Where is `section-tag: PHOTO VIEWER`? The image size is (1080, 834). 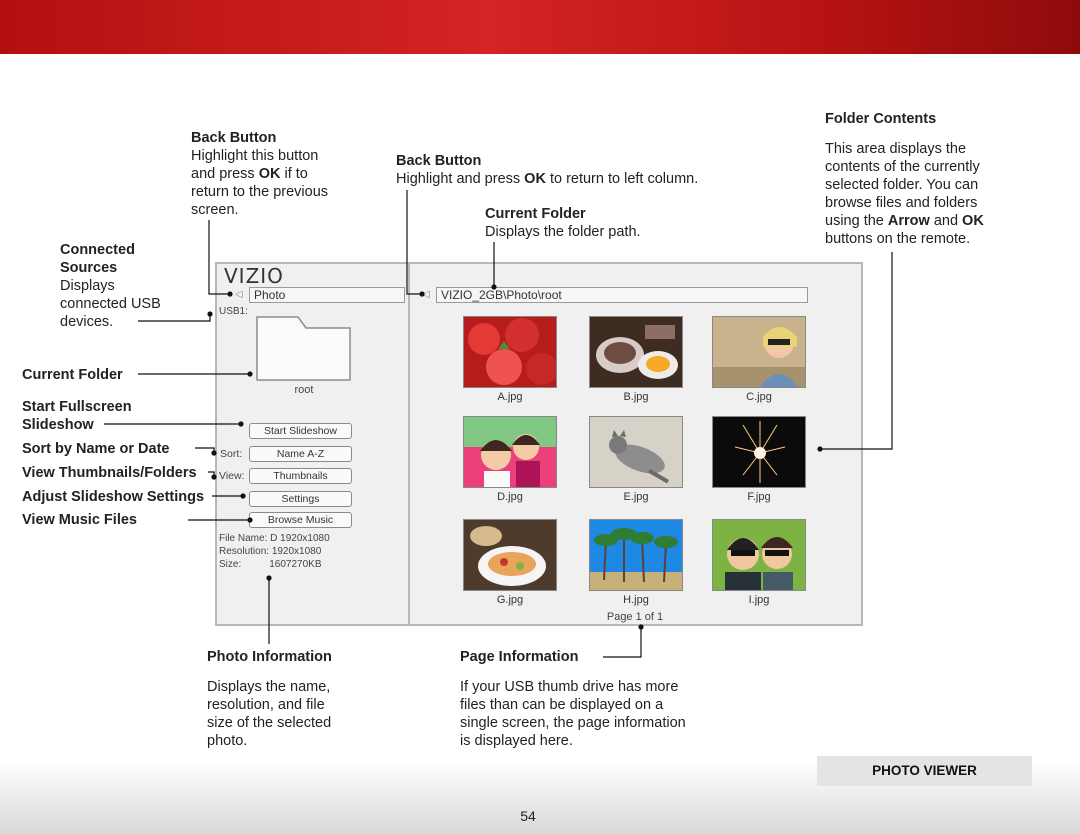
section-tag: PHOTO VIEWER is located at coordinates (924, 771).